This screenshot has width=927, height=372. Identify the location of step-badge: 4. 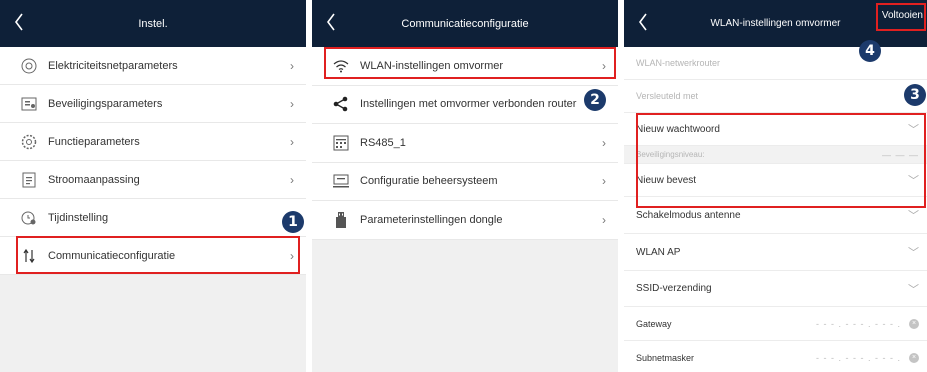
(870, 51).